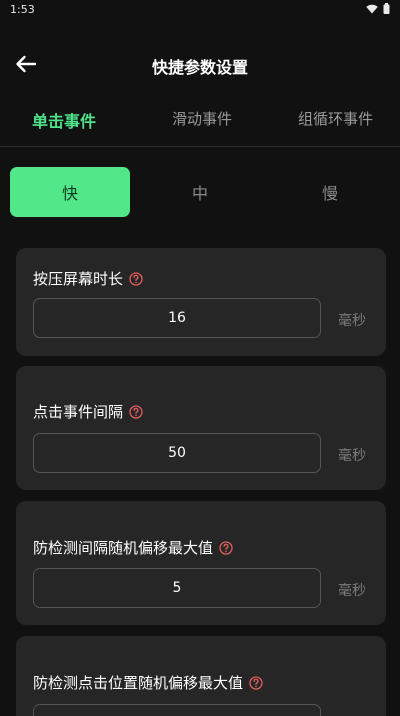 Image resolution: width=400 pixels, height=716 pixels. What do you see at coordinates (64, 120) in the screenshot?
I see `tab-click-event: 单击事件` at bounding box center [64, 120].